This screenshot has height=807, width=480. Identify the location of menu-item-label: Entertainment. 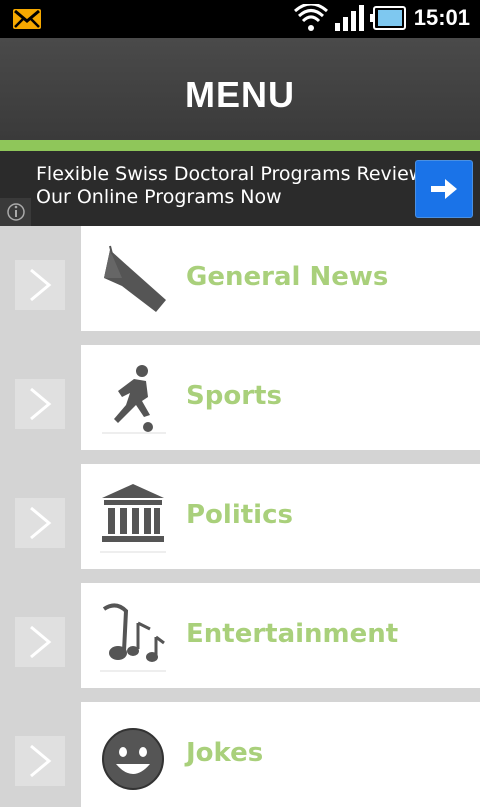
(292, 634).